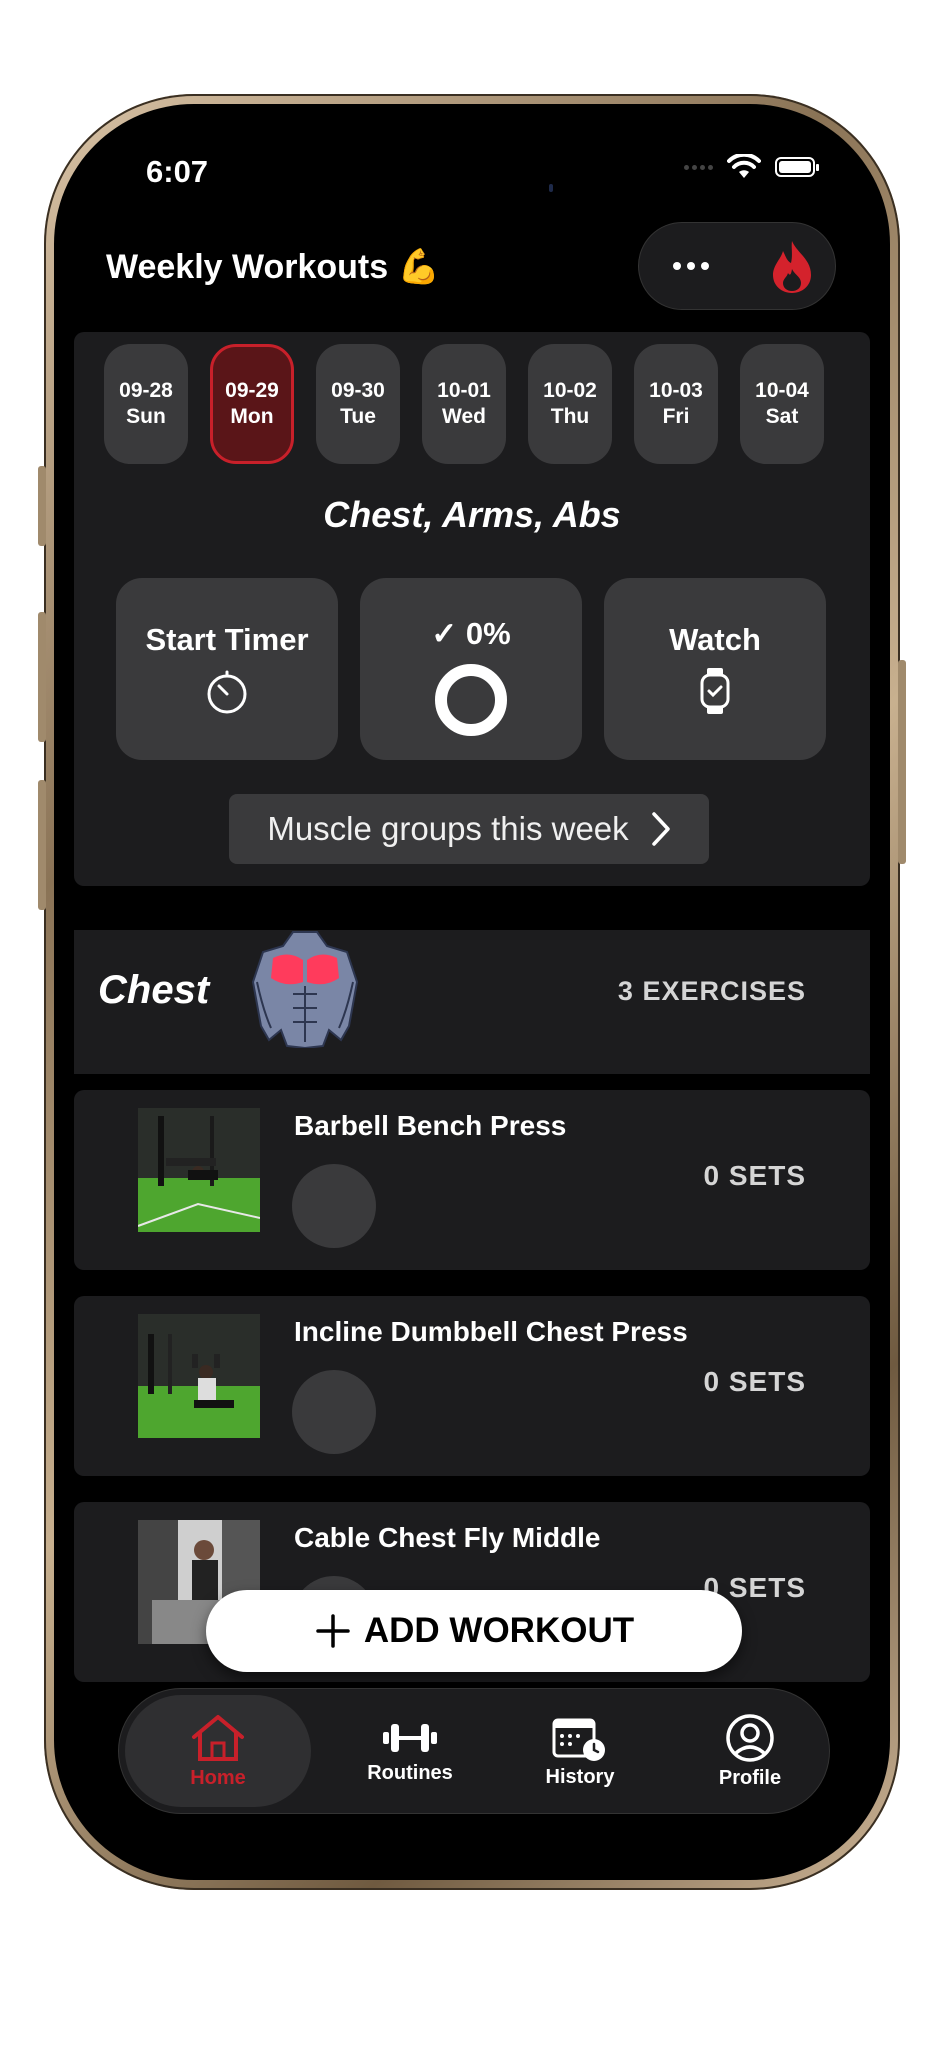 The image size is (946, 2048). What do you see at coordinates (660, 829) in the screenshot?
I see `chevron-right-icon` at bounding box center [660, 829].